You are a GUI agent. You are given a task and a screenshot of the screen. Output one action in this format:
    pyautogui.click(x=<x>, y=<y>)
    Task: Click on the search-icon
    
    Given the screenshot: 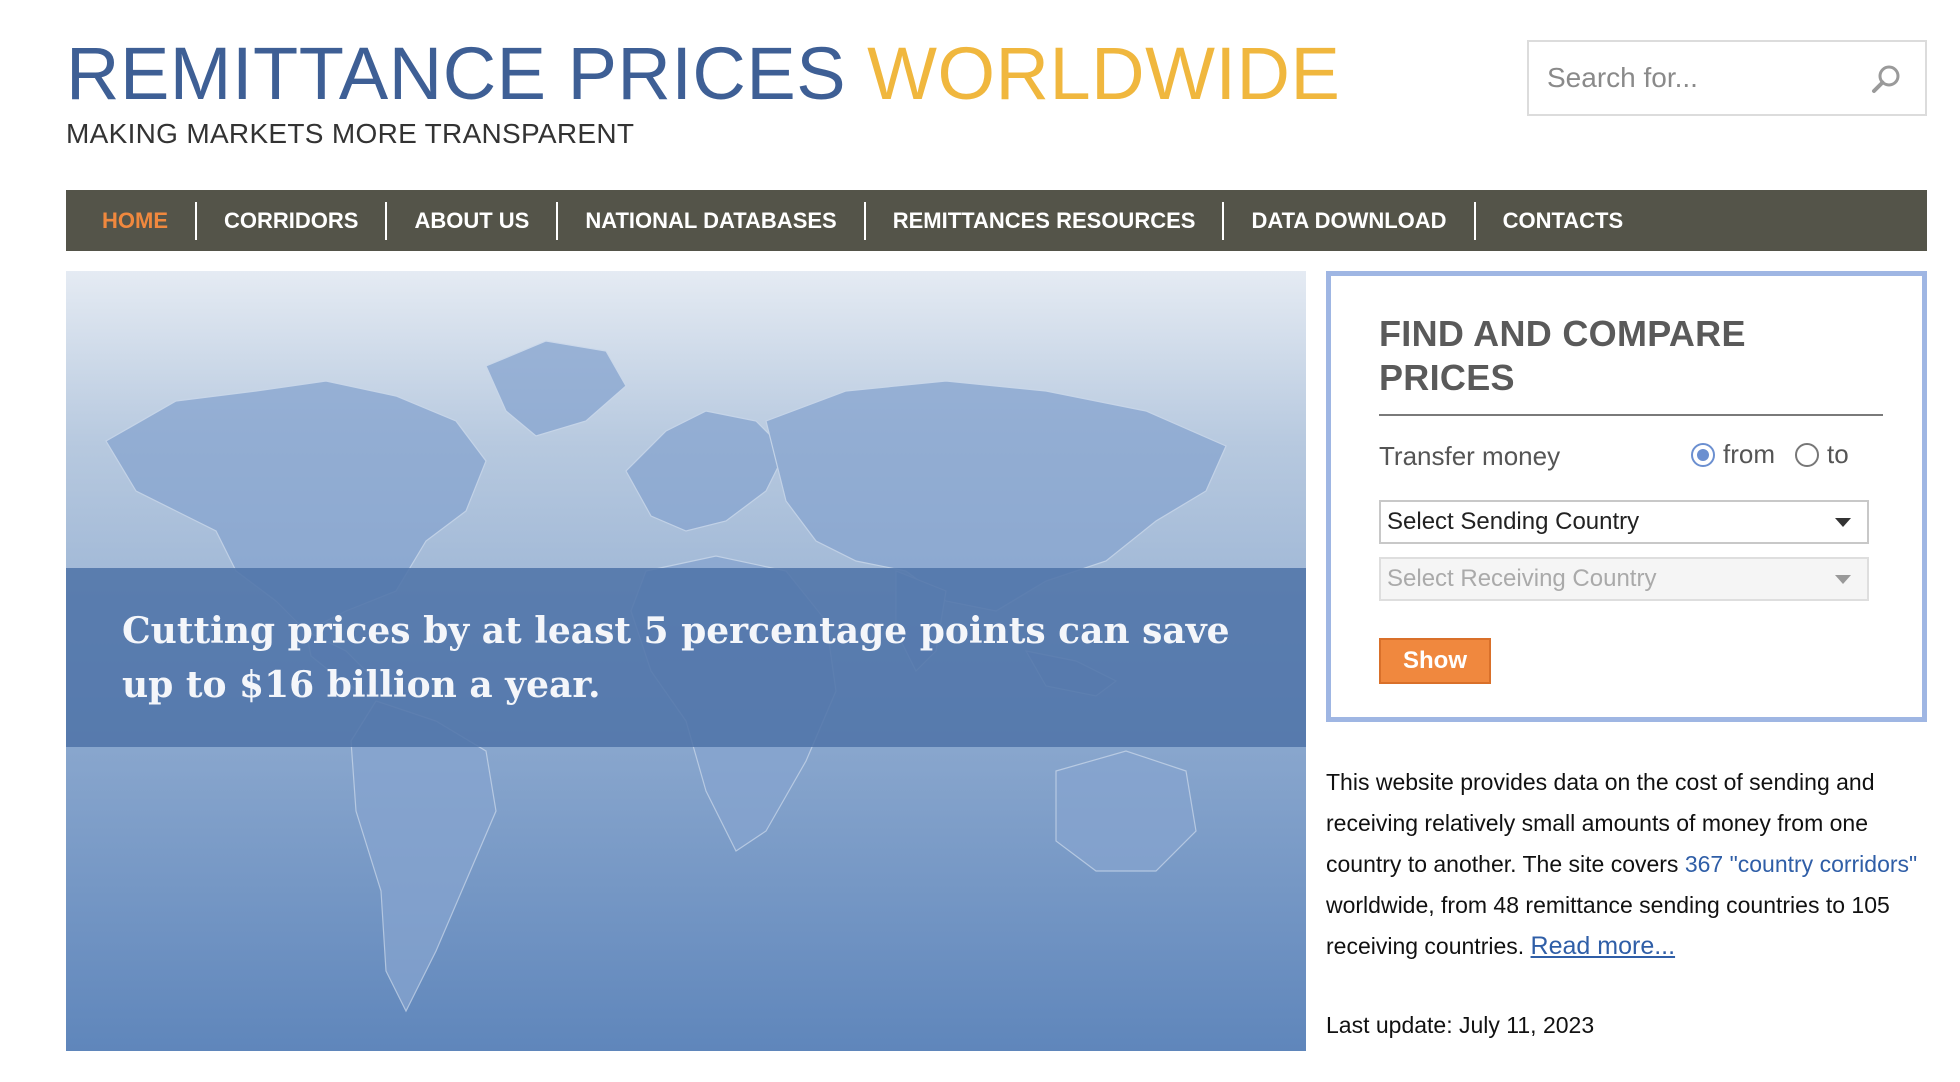 What is the action you would take?
    pyautogui.click(x=1887, y=80)
    